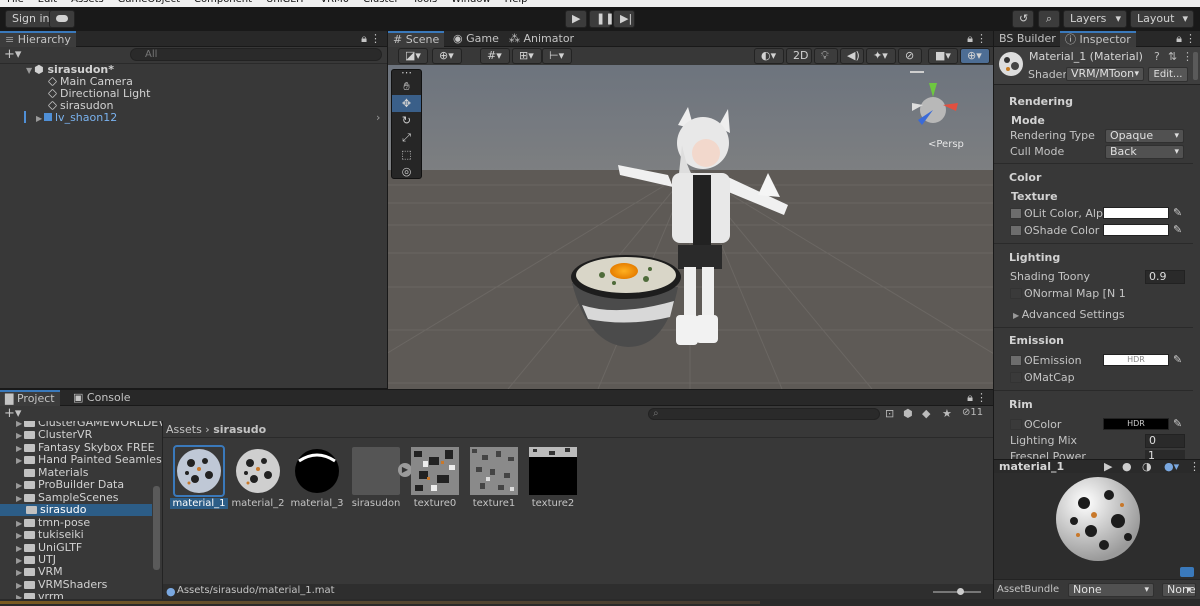 This screenshot has height=606, width=1200. I want to click on pause-button: ❚❚, so click(601, 19).